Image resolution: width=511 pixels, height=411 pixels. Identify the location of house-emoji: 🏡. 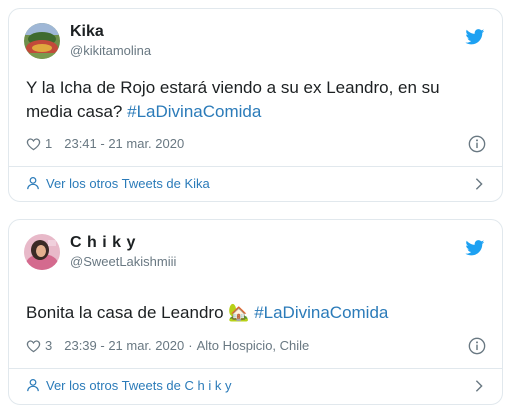
(239, 312).